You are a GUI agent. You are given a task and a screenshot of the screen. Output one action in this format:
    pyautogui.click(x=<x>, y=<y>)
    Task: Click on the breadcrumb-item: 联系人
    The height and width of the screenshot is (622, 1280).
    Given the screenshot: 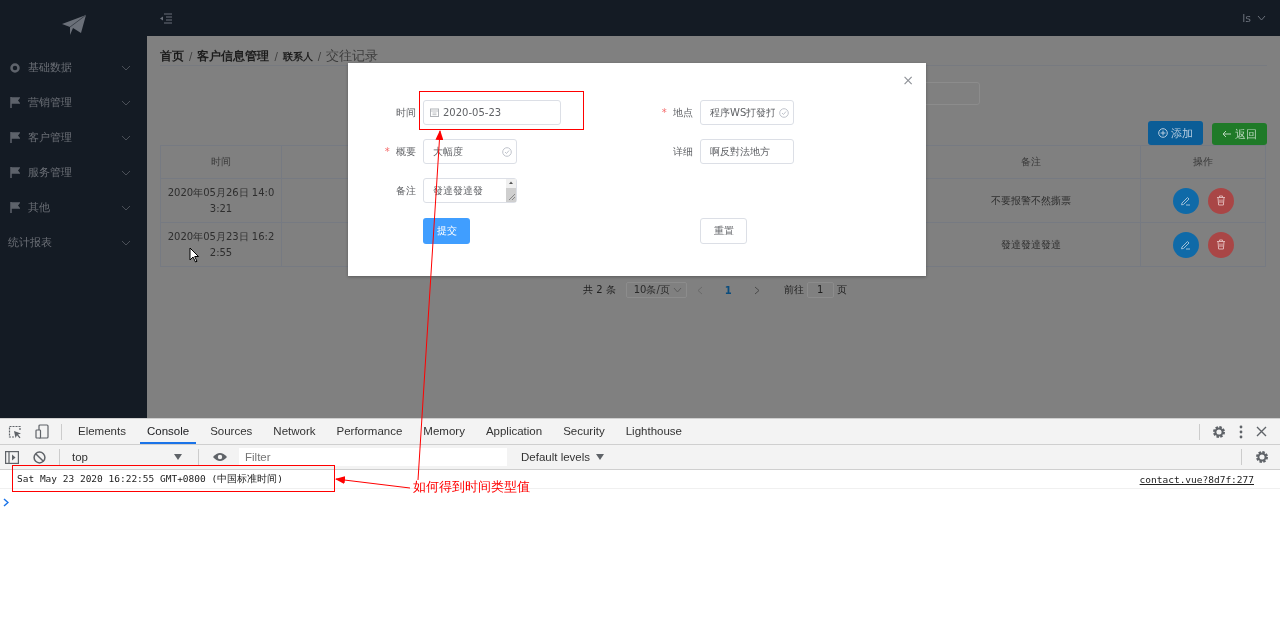 What is the action you would take?
    pyautogui.click(x=297, y=57)
    